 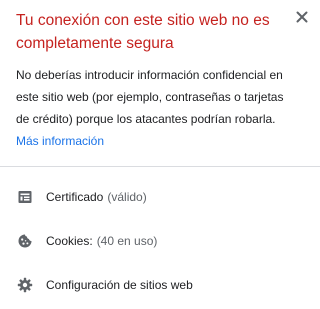 What do you see at coordinates (25, 197) in the screenshot?
I see `certificate-icon` at bounding box center [25, 197].